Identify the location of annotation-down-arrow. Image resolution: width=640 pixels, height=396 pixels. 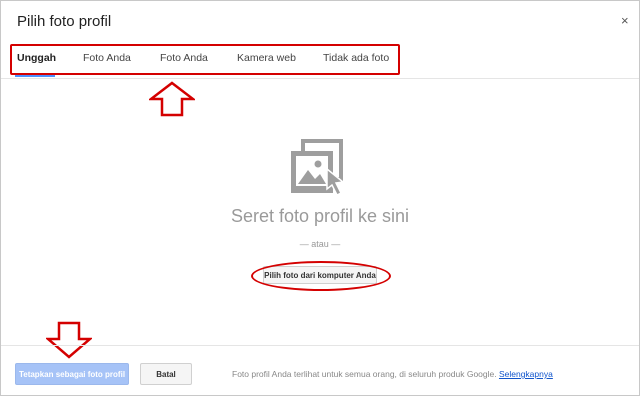
(69, 340).